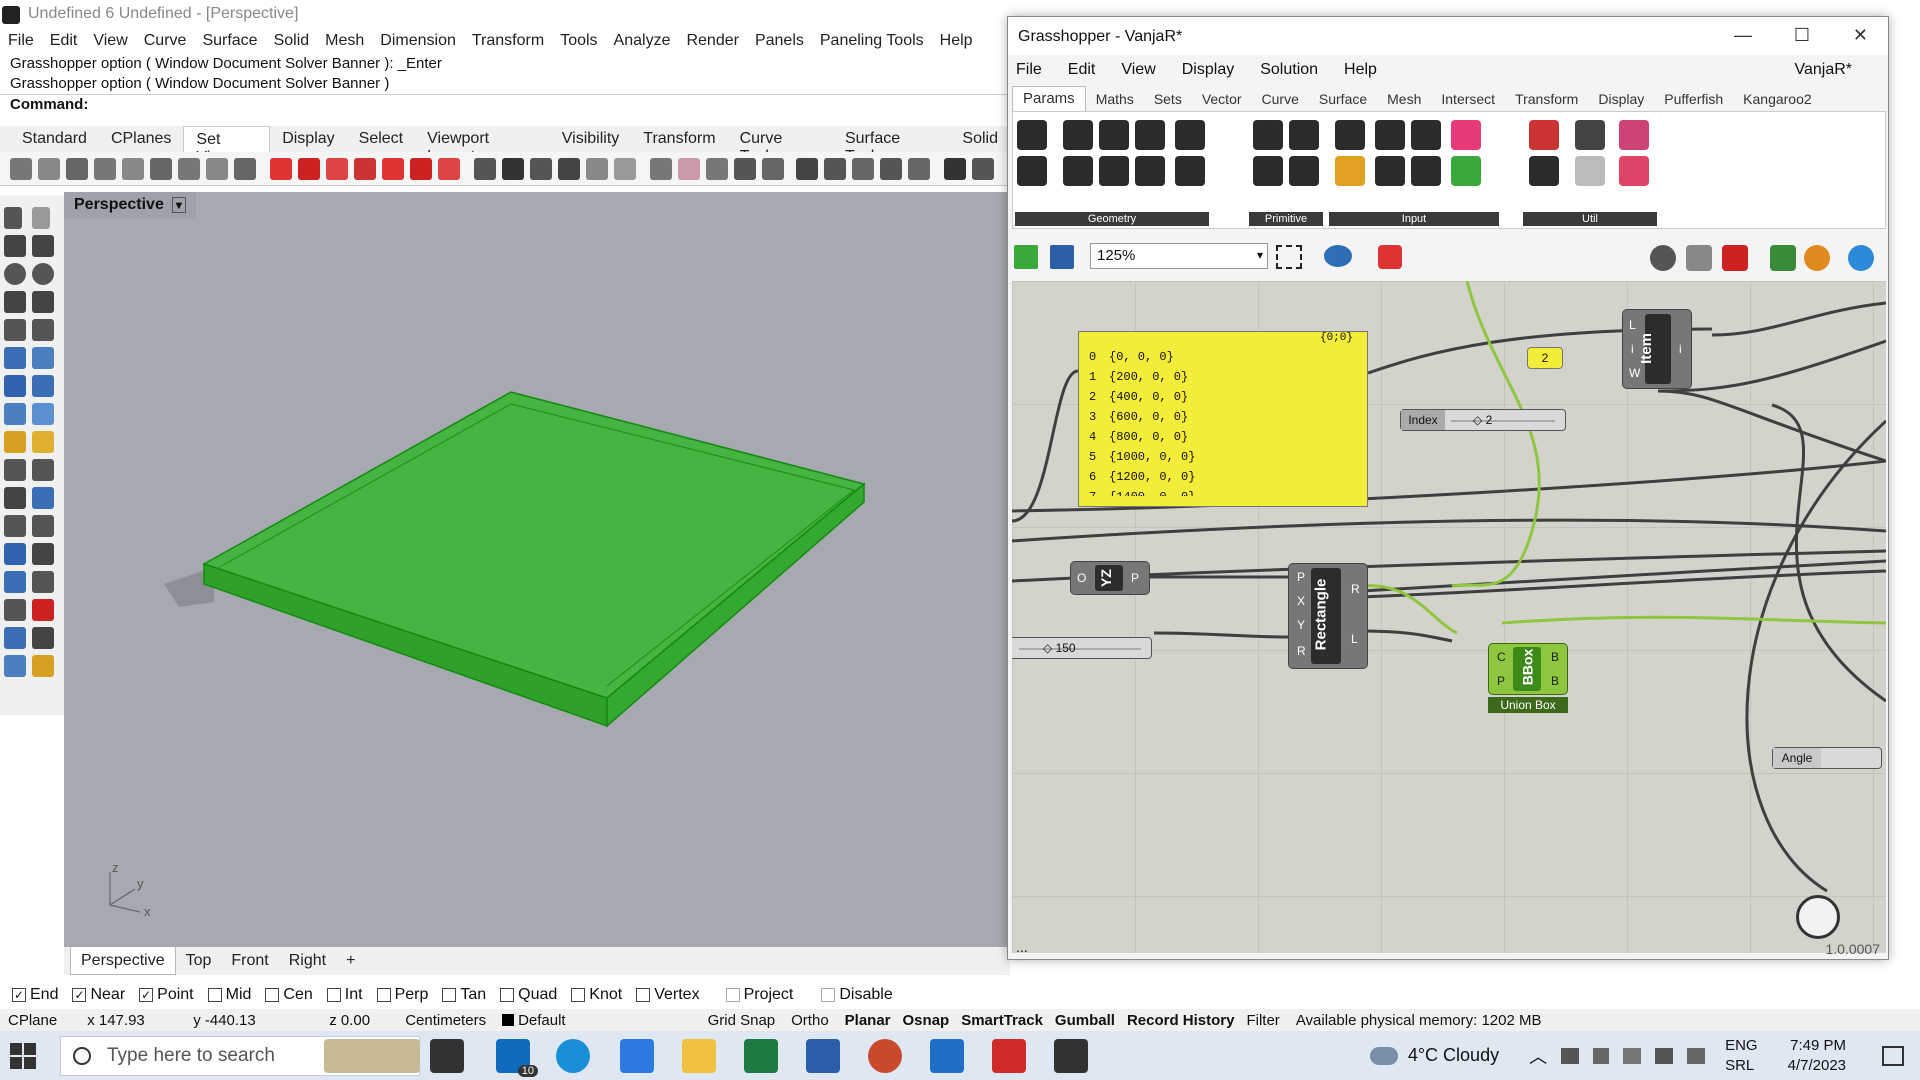 The height and width of the screenshot is (1080, 1920). I want to click on save-file-icon, so click(1062, 257).